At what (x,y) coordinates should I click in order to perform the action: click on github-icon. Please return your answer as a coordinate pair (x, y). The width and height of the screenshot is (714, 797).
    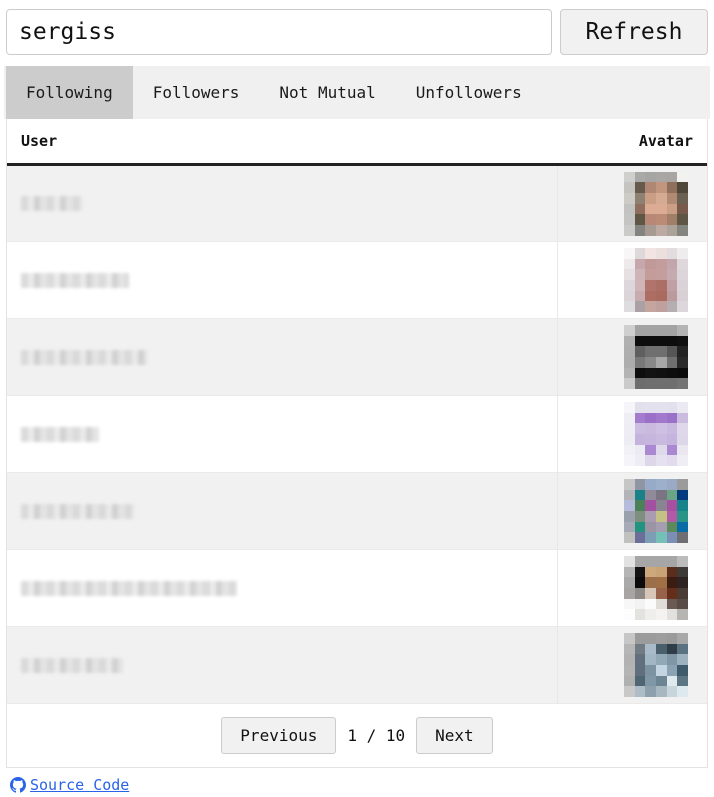
    Looking at the image, I should click on (18, 785).